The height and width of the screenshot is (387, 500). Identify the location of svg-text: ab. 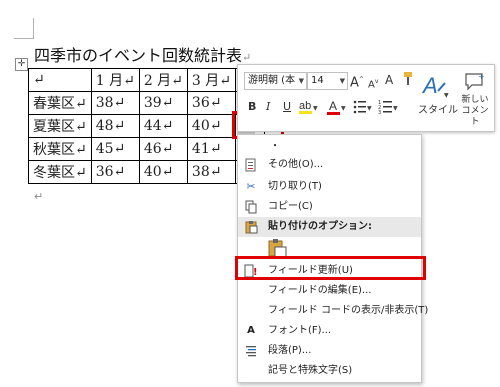
(305, 106).